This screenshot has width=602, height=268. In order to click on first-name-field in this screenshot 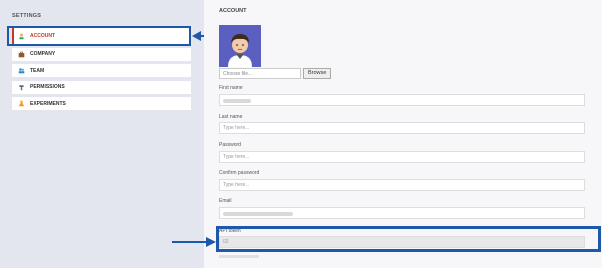, I will do `click(402, 100)`.